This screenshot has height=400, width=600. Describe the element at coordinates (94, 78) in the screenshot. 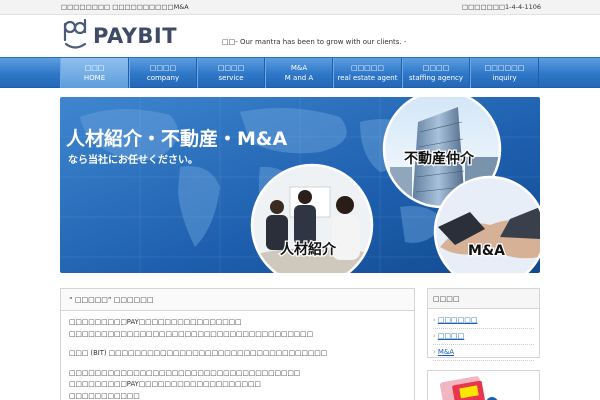

I see `nav-item-sublabel: HOME` at that location.